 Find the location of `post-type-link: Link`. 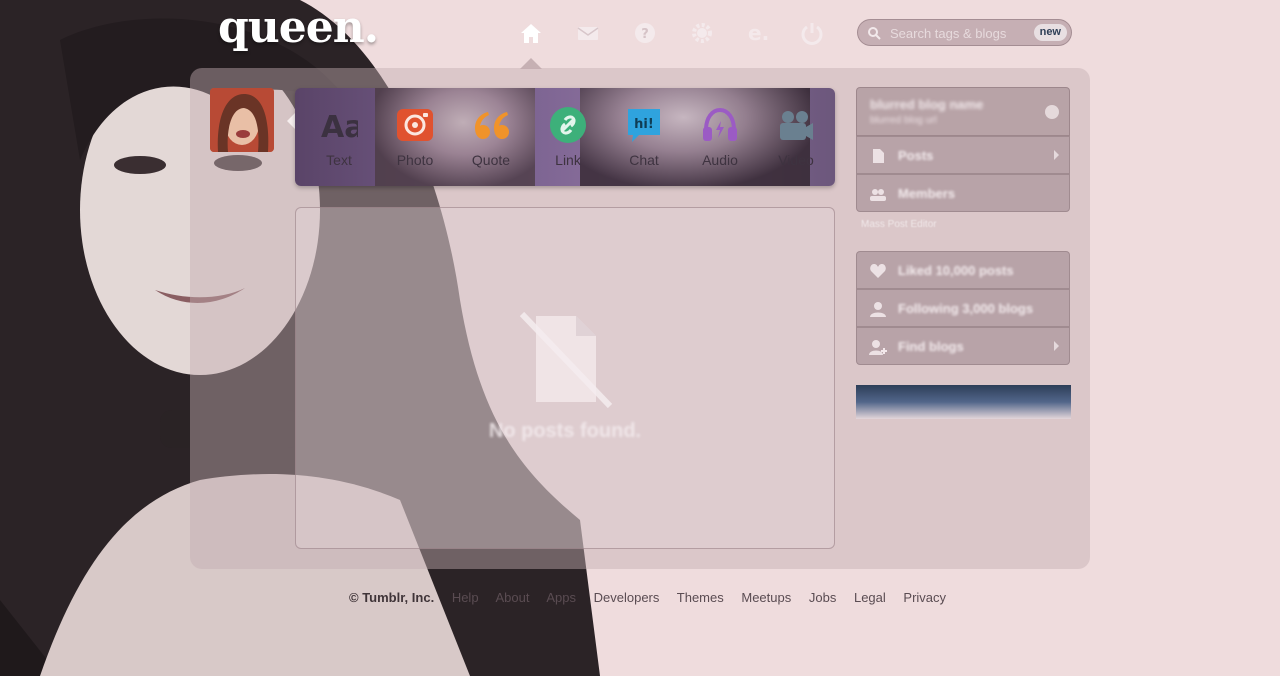

post-type-link: Link is located at coordinates (568, 137).